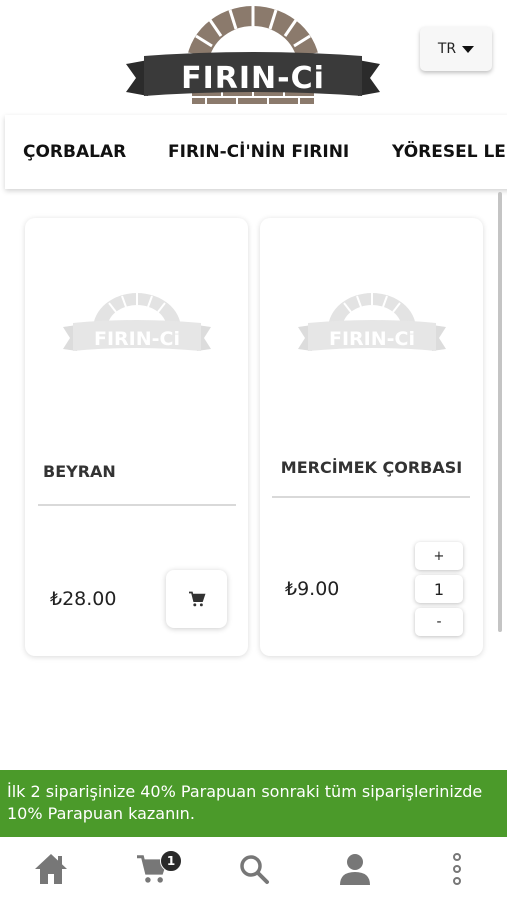 Image resolution: width=507 pixels, height=900 pixels. Describe the element at coordinates (79, 471) in the screenshot. I see `product-name: BEYRAN` at that location.